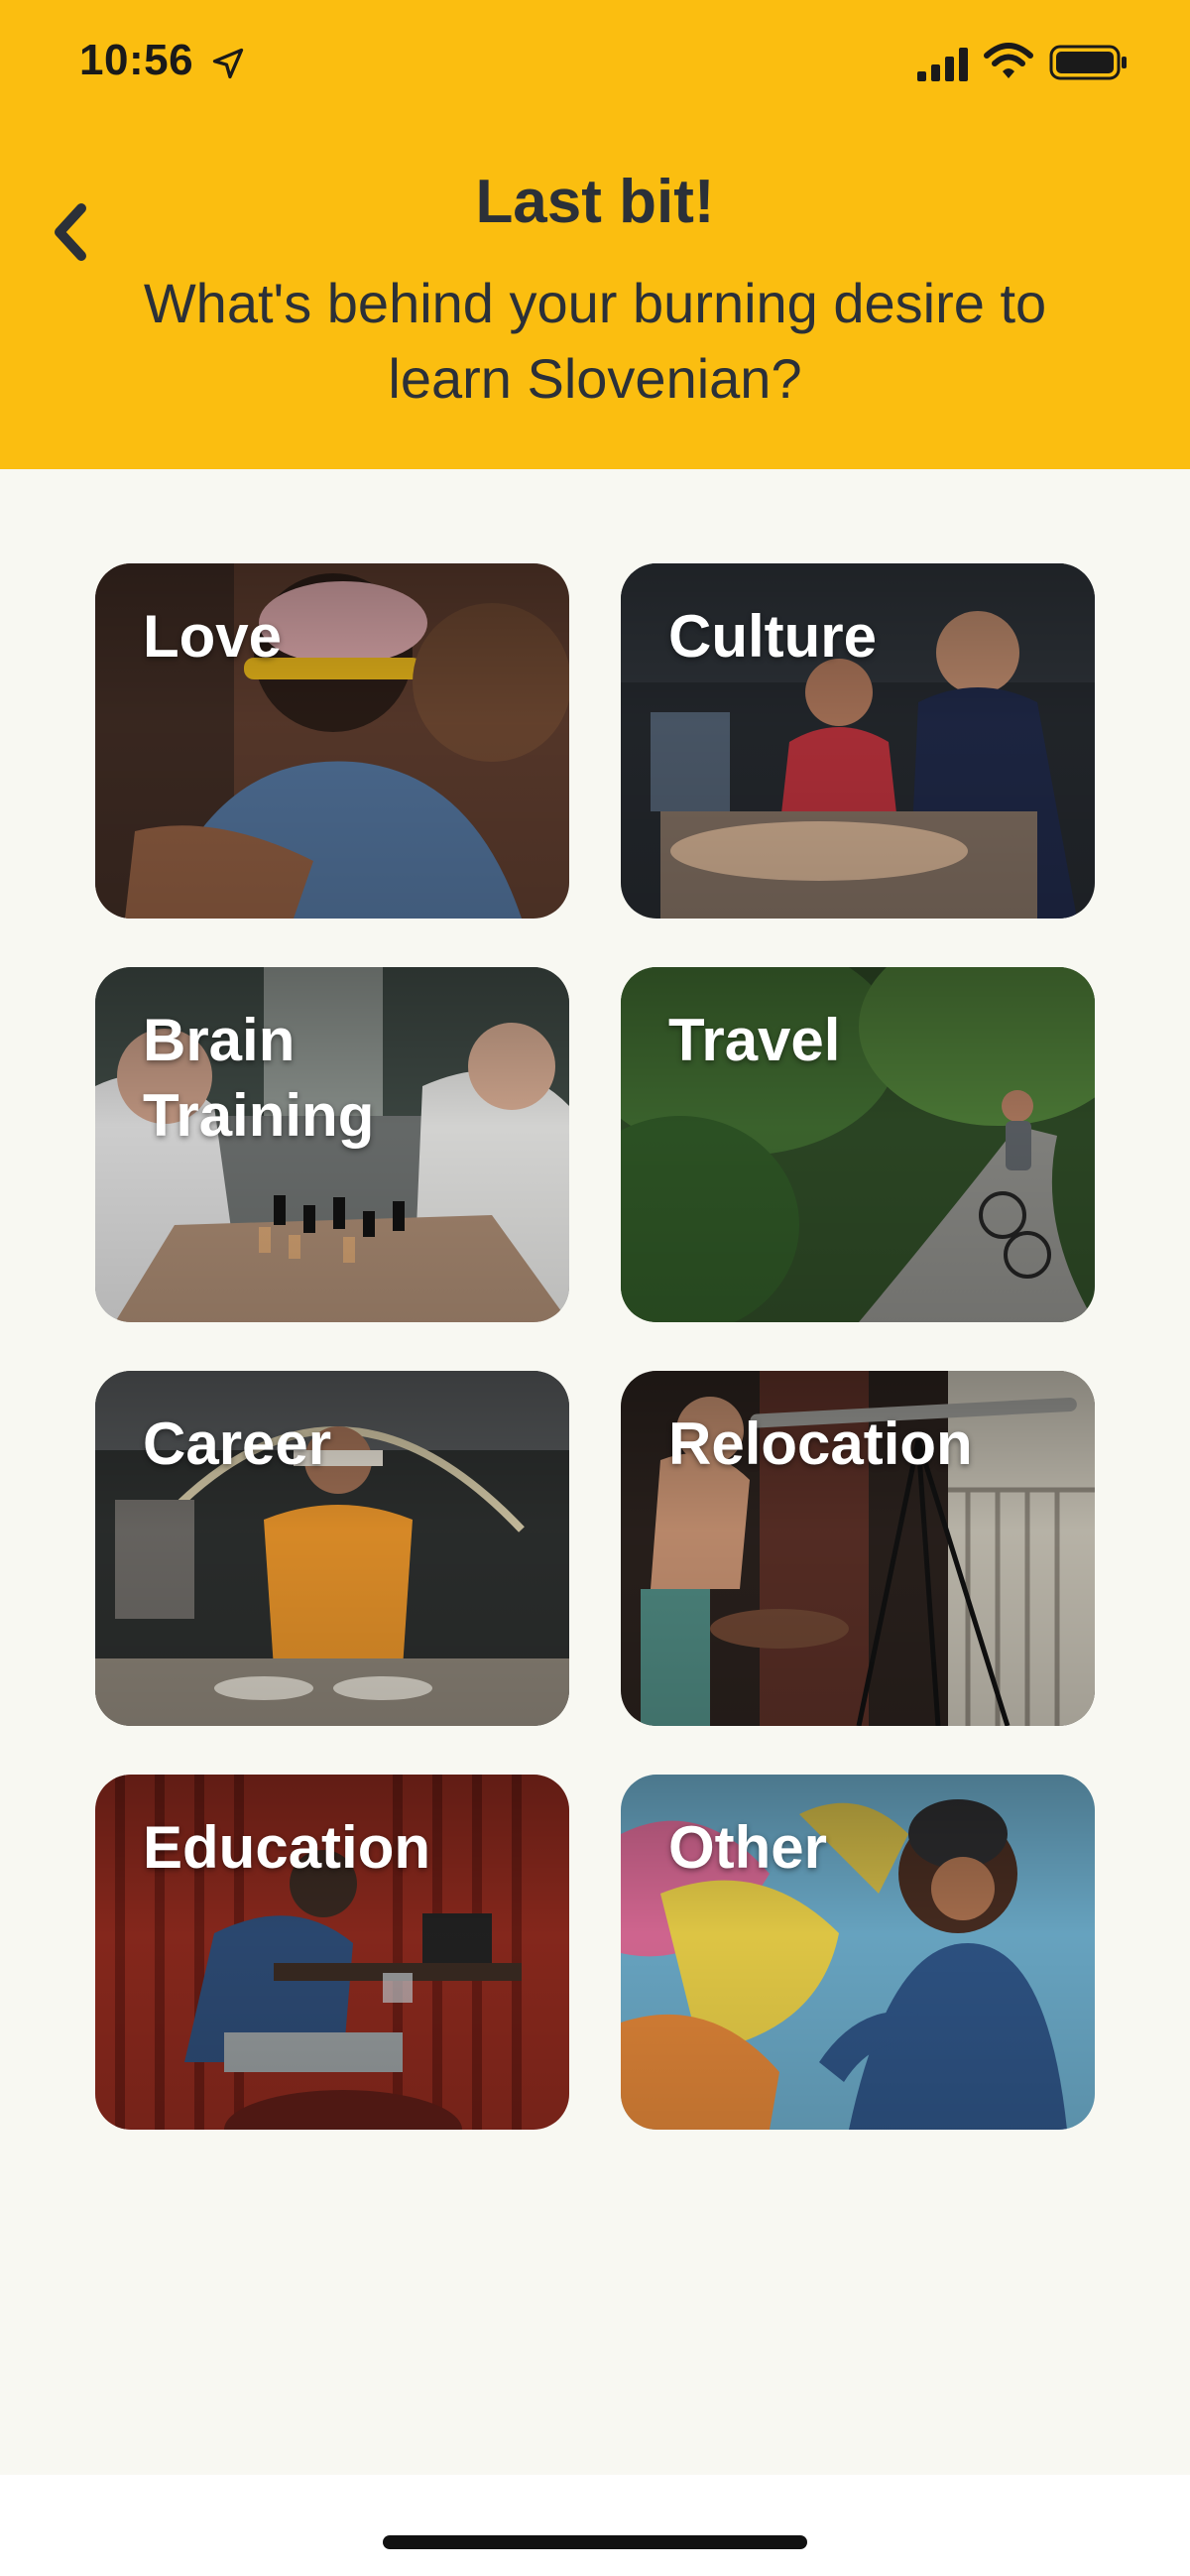 The width and height of the screenshot is (1190, 2576). Describe the element at coordinates (259, 1078) in the screenshot. I see `option-label: Brain Training` at that location.